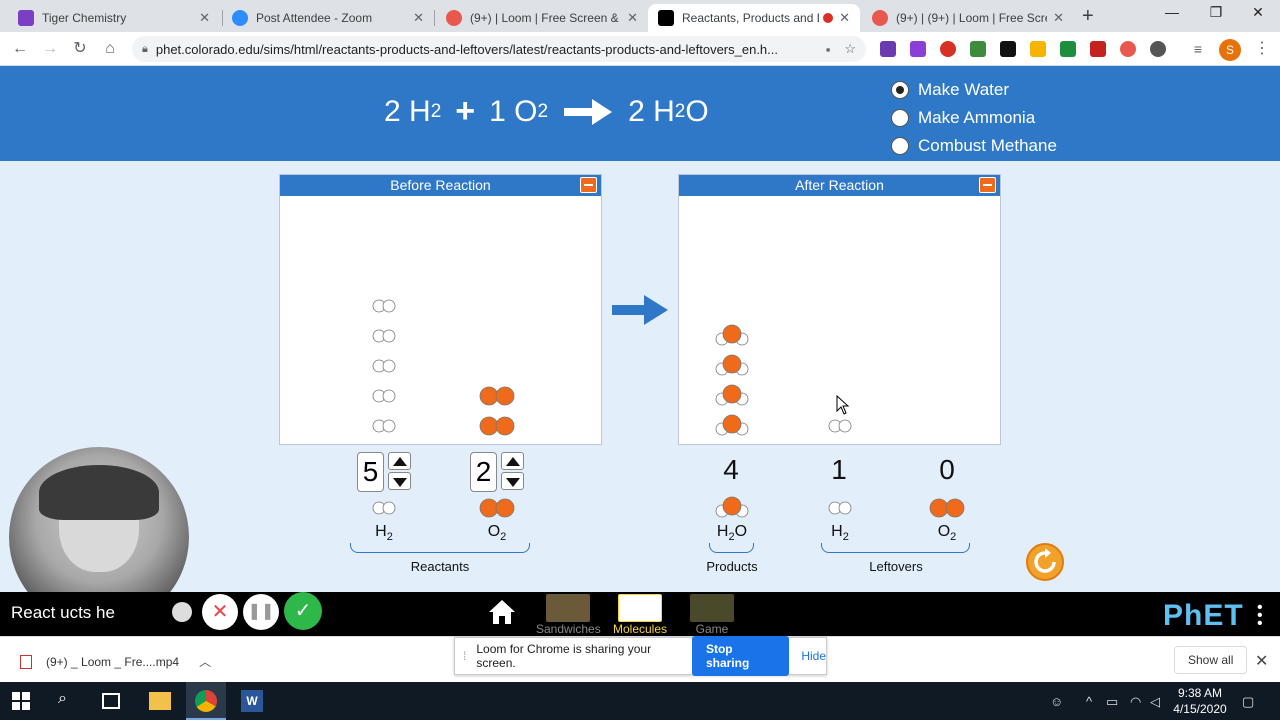 The width and height of the screenshot is (1280, 720). What do you see at coordinates (303, 611) in the screenshot?
I see `loom-finish-icon: ✓` at bounding box center [303, 611].